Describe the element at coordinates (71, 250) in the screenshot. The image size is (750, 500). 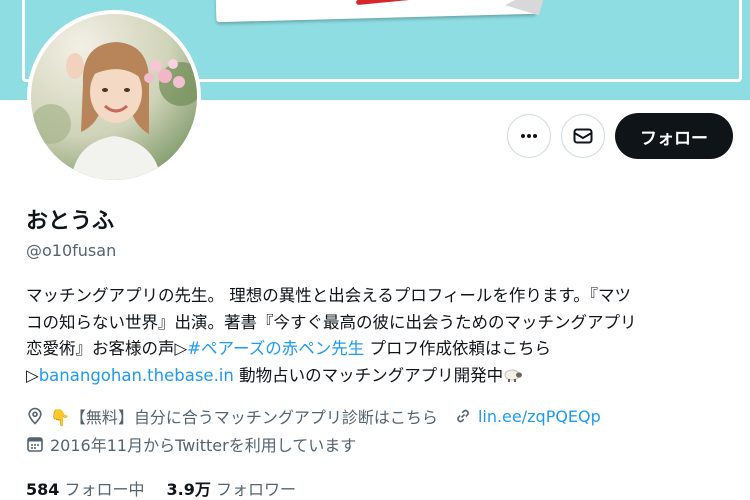
I see `profile-handle: @o10fusan` at that location.